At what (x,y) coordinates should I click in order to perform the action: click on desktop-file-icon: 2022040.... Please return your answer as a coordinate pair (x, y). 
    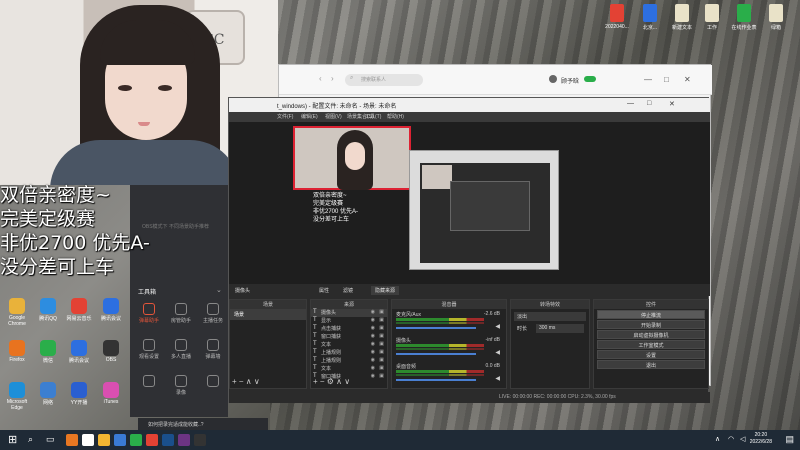
    Looking at the image, I should click on (617, 17).